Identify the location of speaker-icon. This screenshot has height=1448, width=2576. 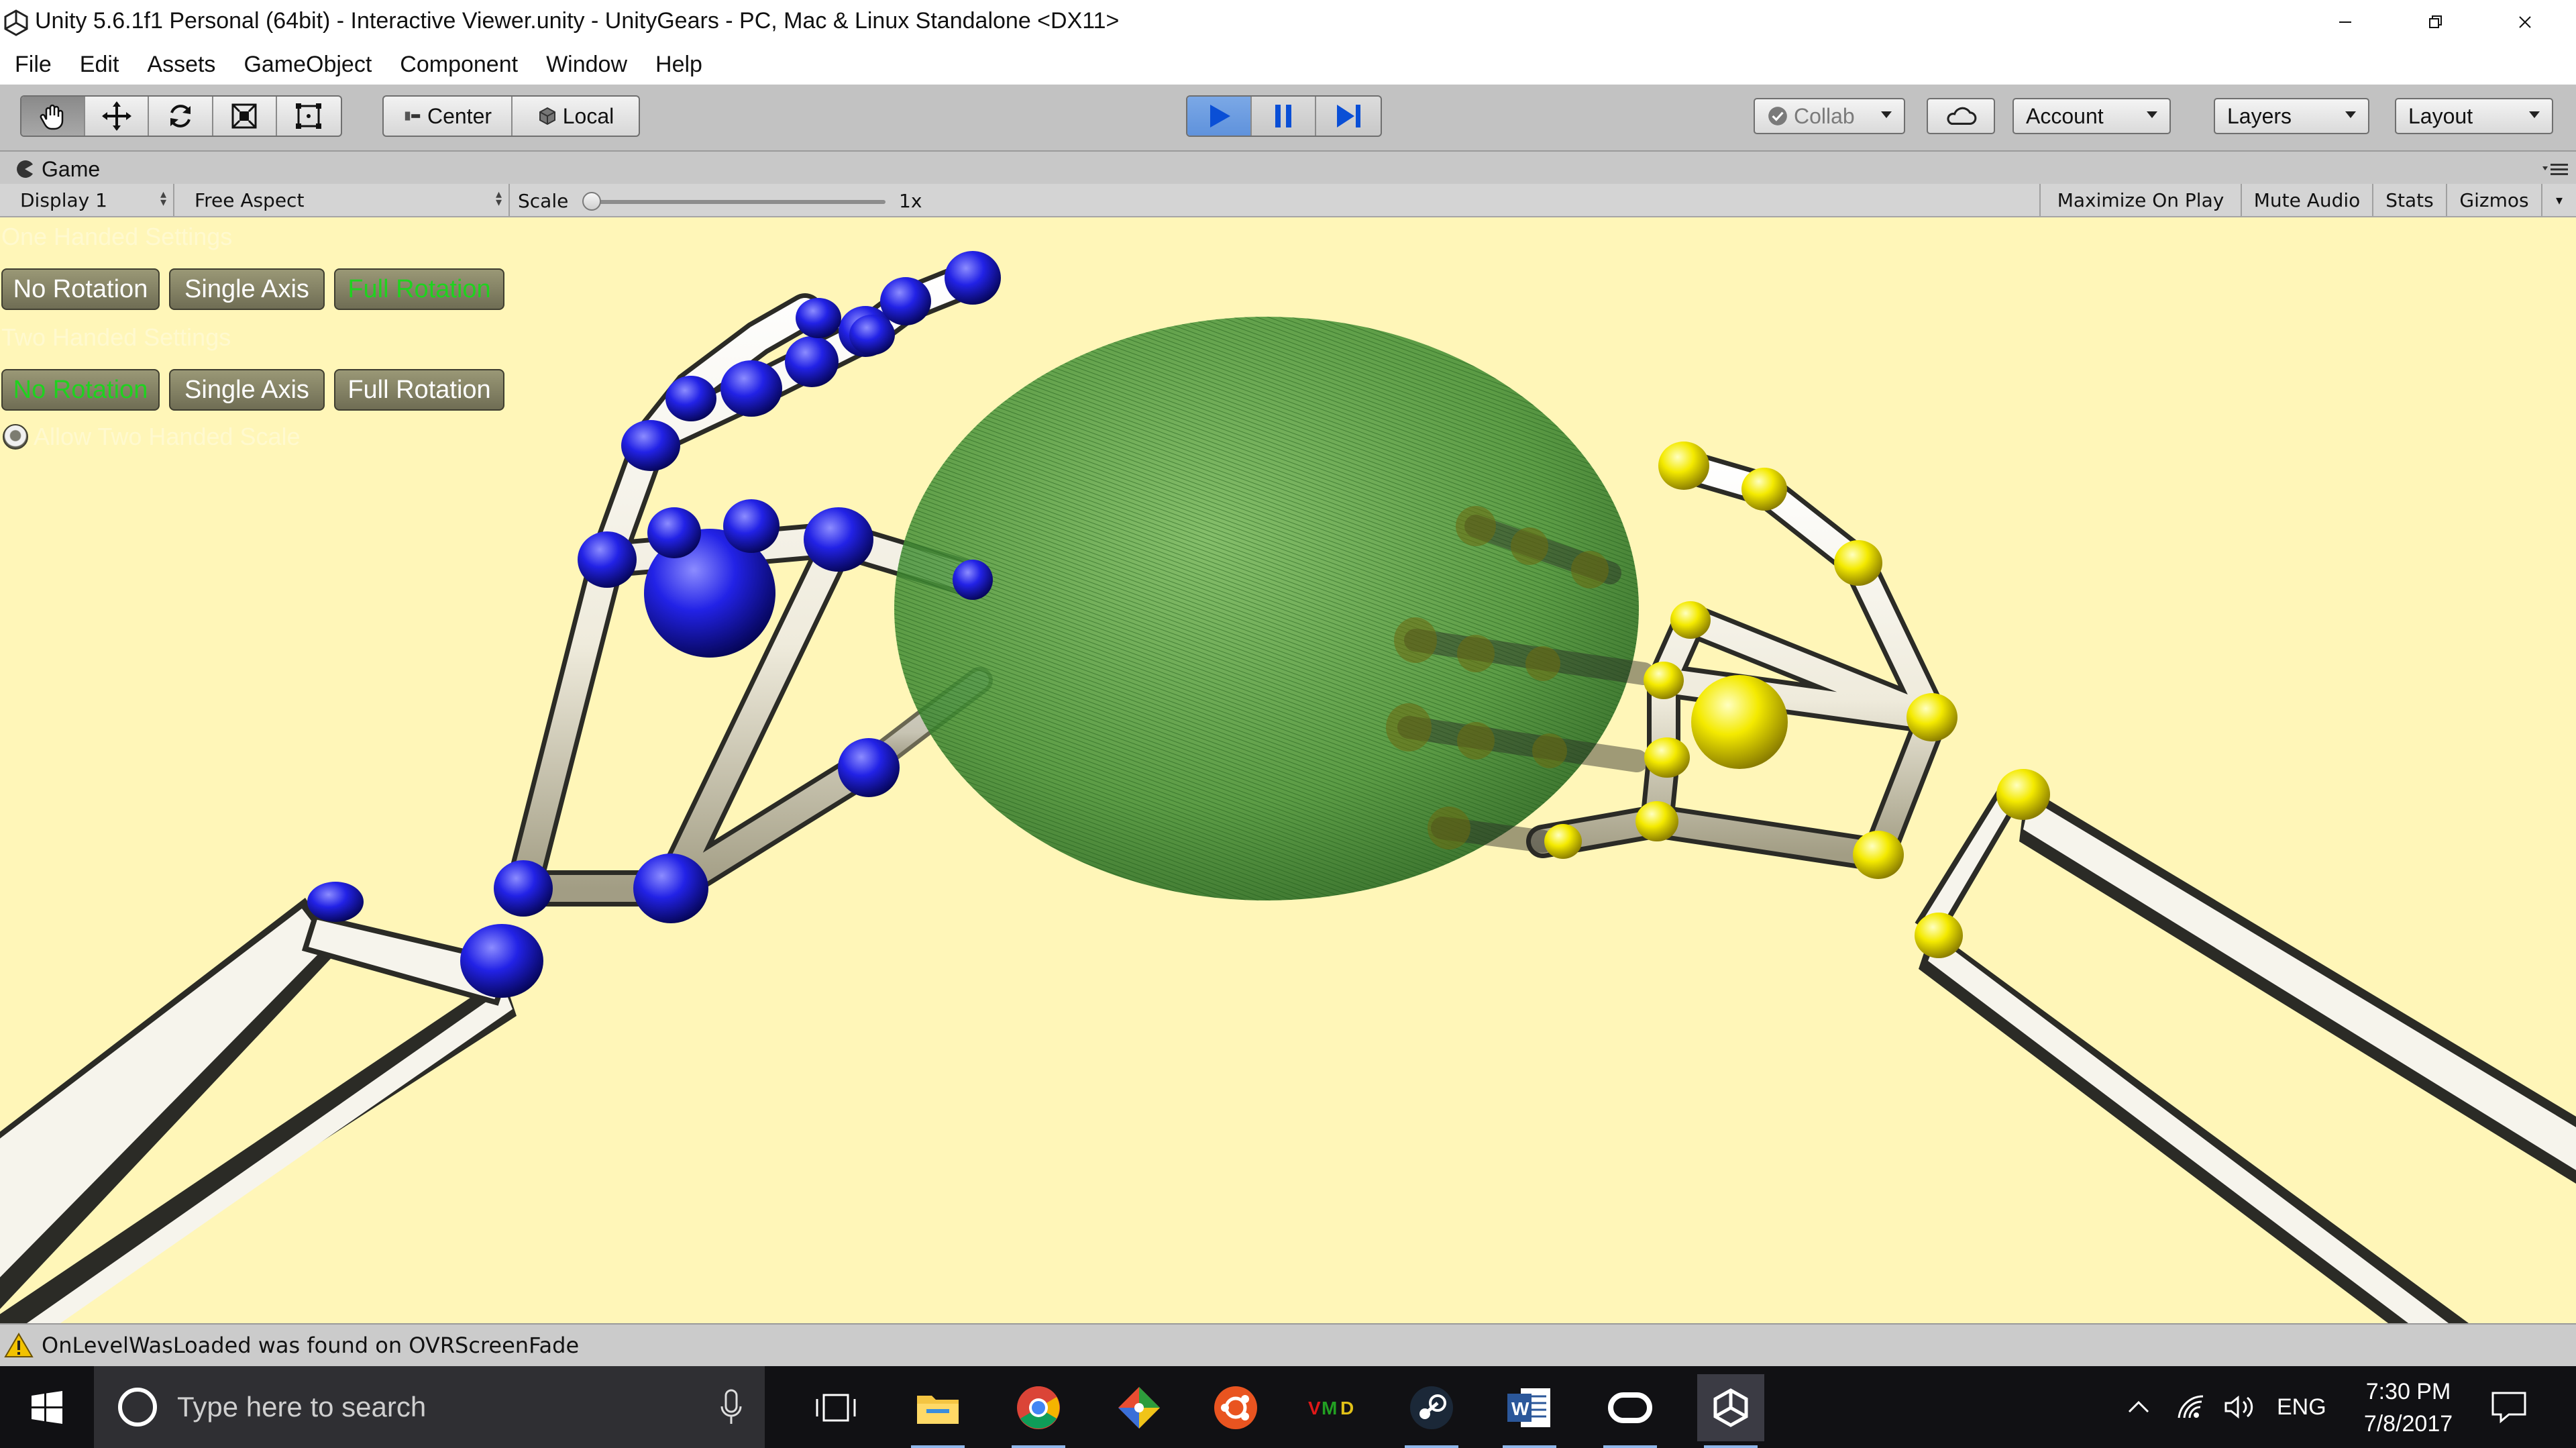
(2238, 1407).